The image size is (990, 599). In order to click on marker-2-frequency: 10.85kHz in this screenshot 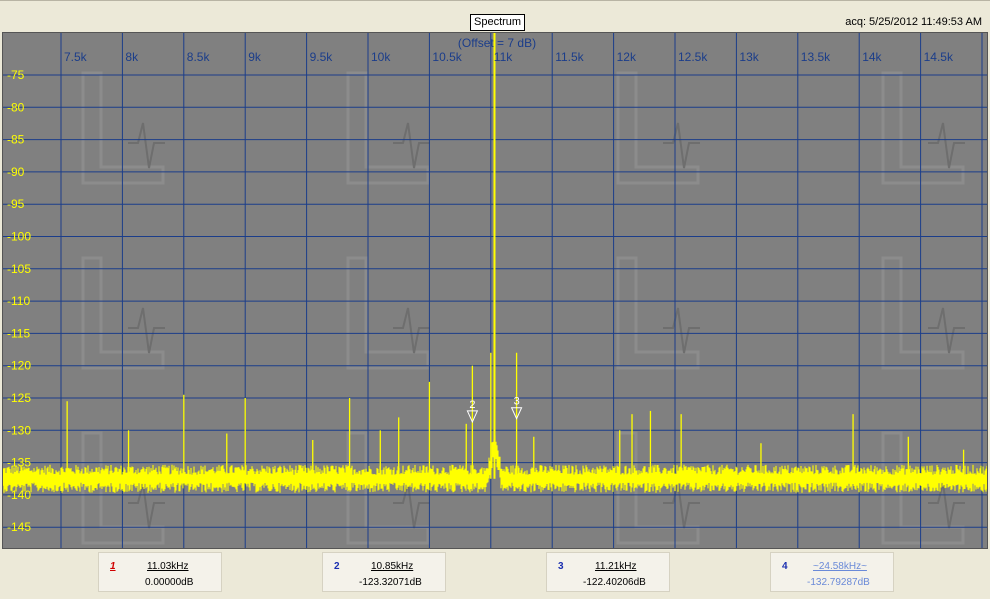, I will do `click(392, 566)`.